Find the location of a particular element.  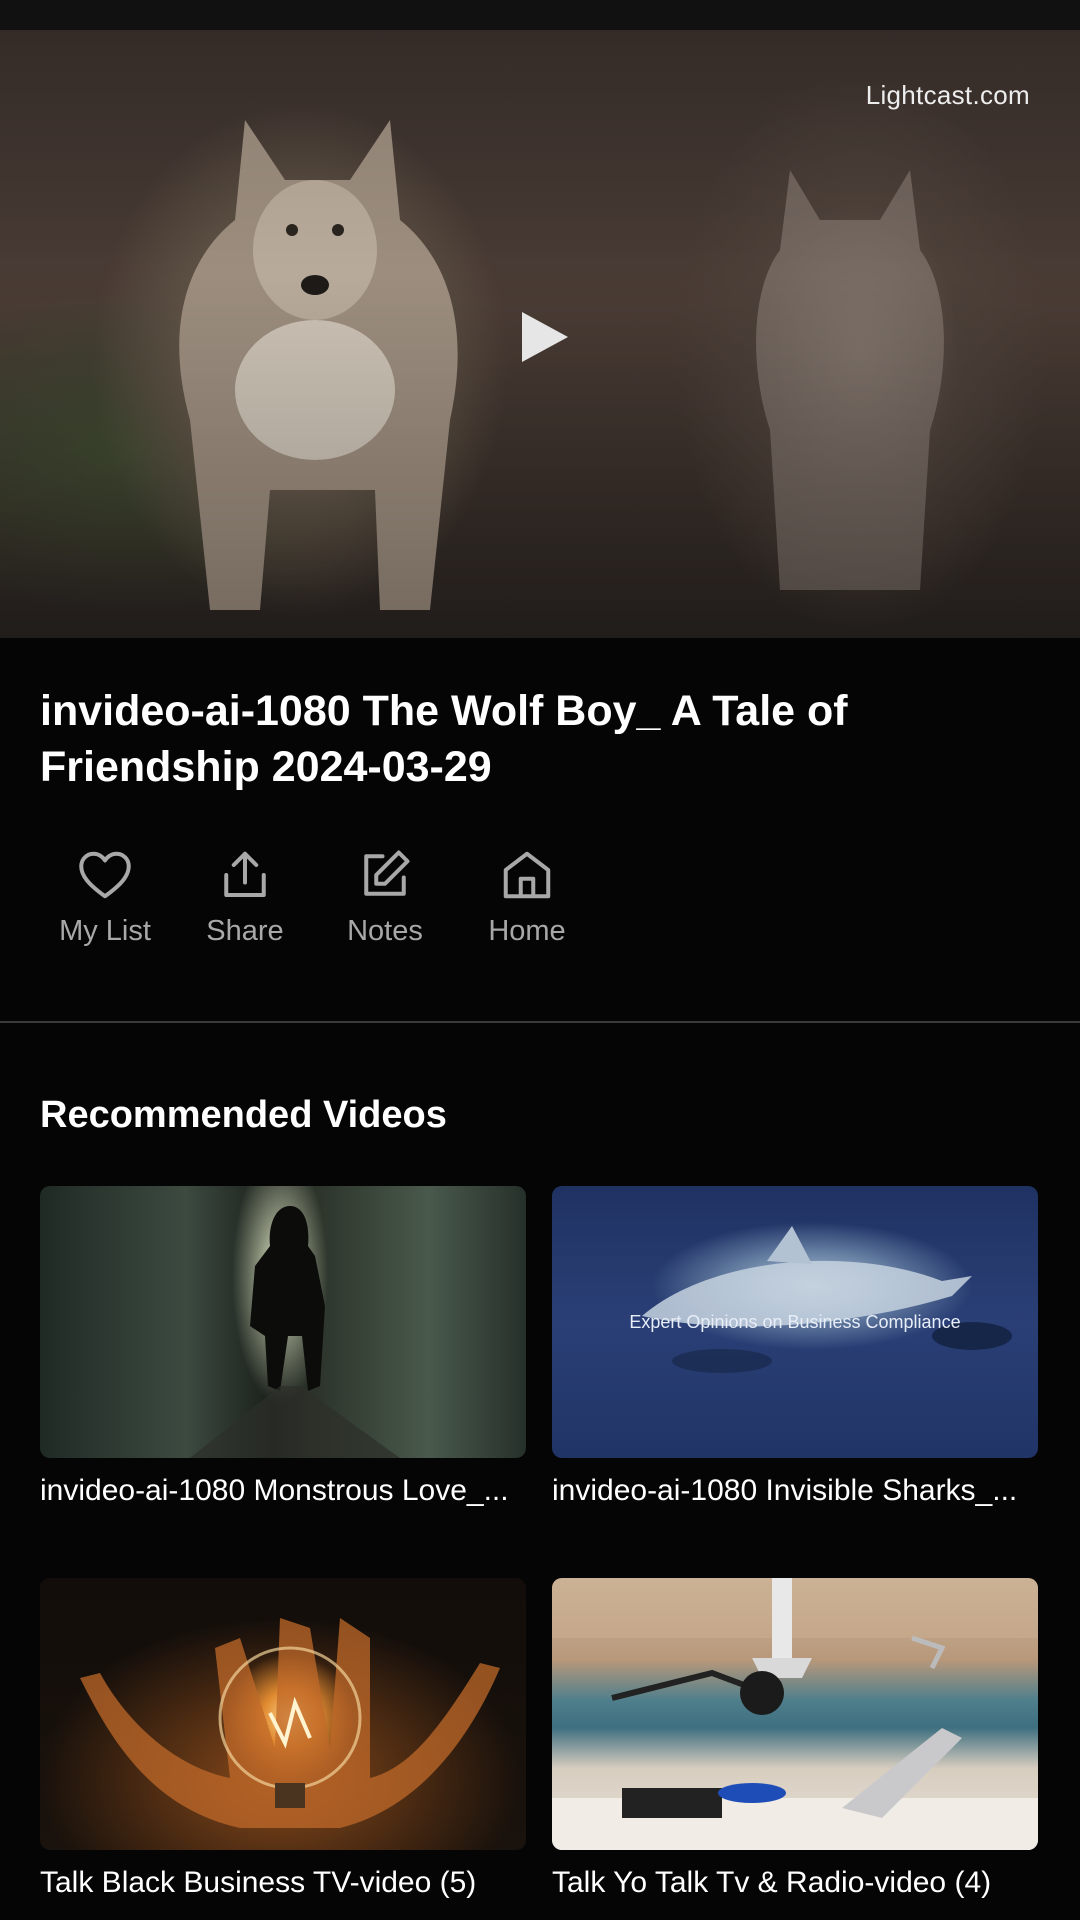

lightbulb-hand is located at coordinates (290, 1723).